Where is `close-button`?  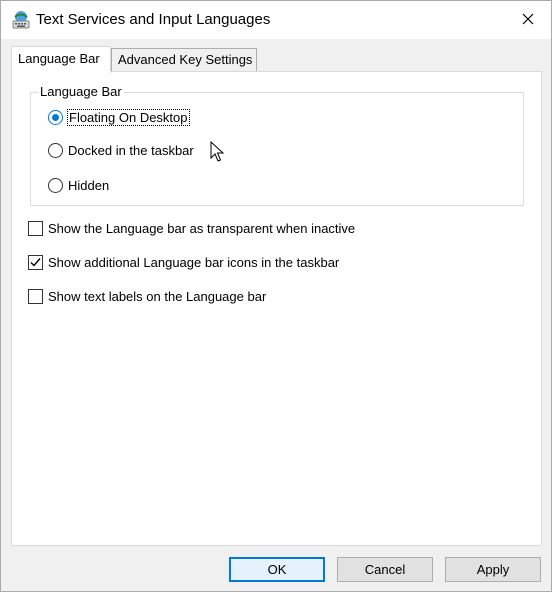
close-button is located at coordinates (528, 20).